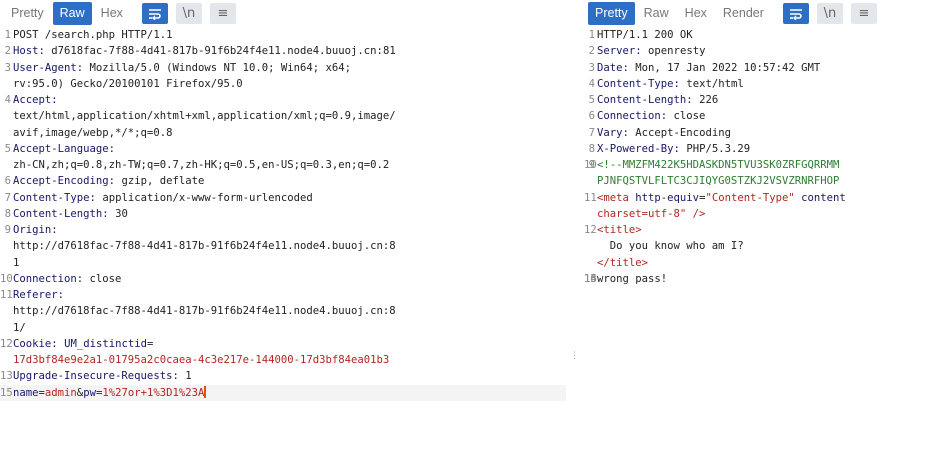 This screenshot has width=937, height=451. Describe the element at coordinates (760, 279) in the screenshot. I see `code-line: 16 wrong pass!` at that location.